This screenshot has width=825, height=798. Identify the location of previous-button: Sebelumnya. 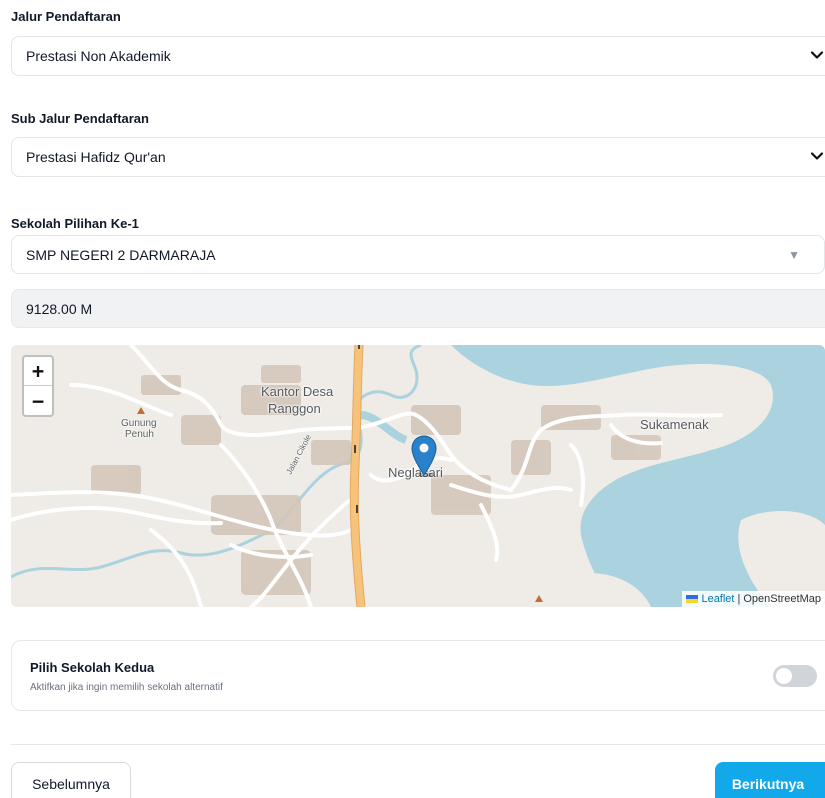
(71, 780).